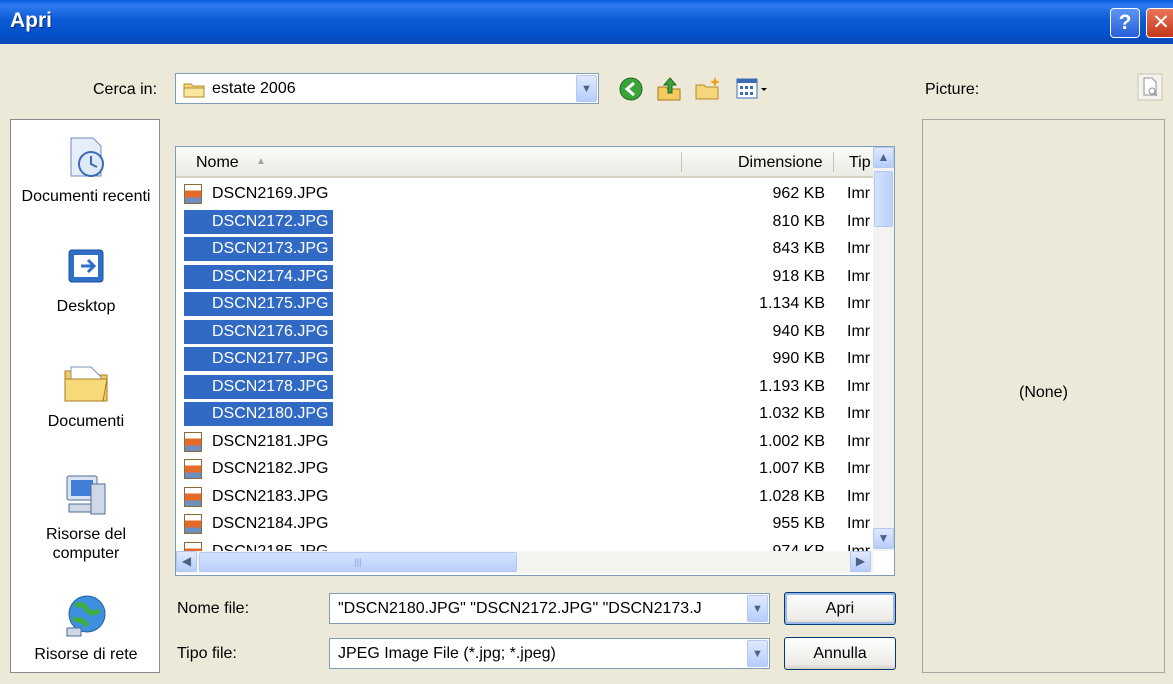  Describe the element at coordinates (883, 199) in the screenshot. I see `vertical-scroll-thumb` at that location.